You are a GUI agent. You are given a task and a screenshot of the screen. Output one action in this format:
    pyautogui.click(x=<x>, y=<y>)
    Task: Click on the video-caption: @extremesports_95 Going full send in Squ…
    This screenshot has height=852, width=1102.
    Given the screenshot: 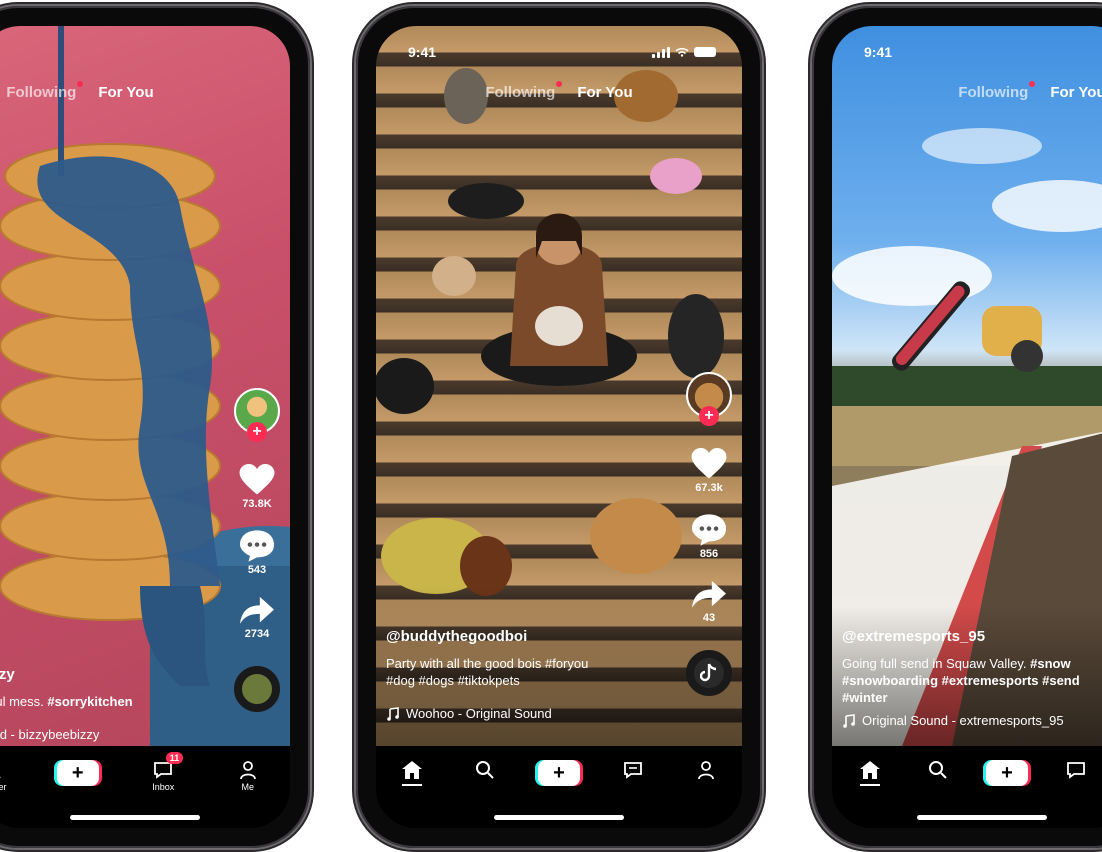 What is the action you would take?
    pyautogui.click(x=972, y=678)
    